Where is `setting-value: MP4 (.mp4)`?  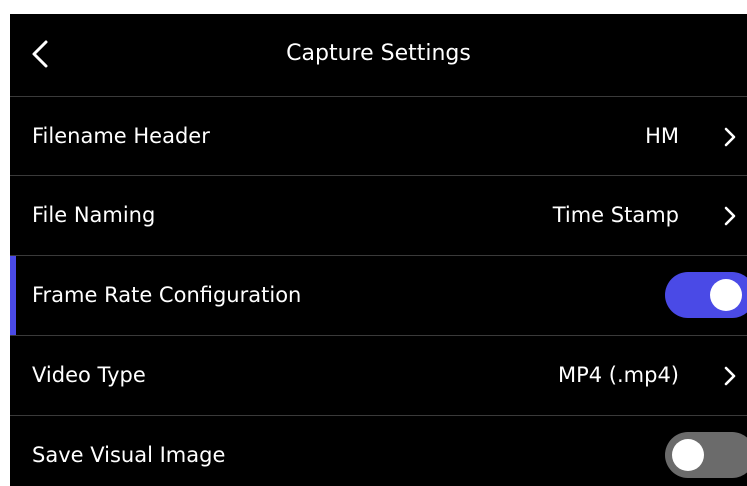
setting-value: MP4 (.mp4) is located at coordinates (618, 375).